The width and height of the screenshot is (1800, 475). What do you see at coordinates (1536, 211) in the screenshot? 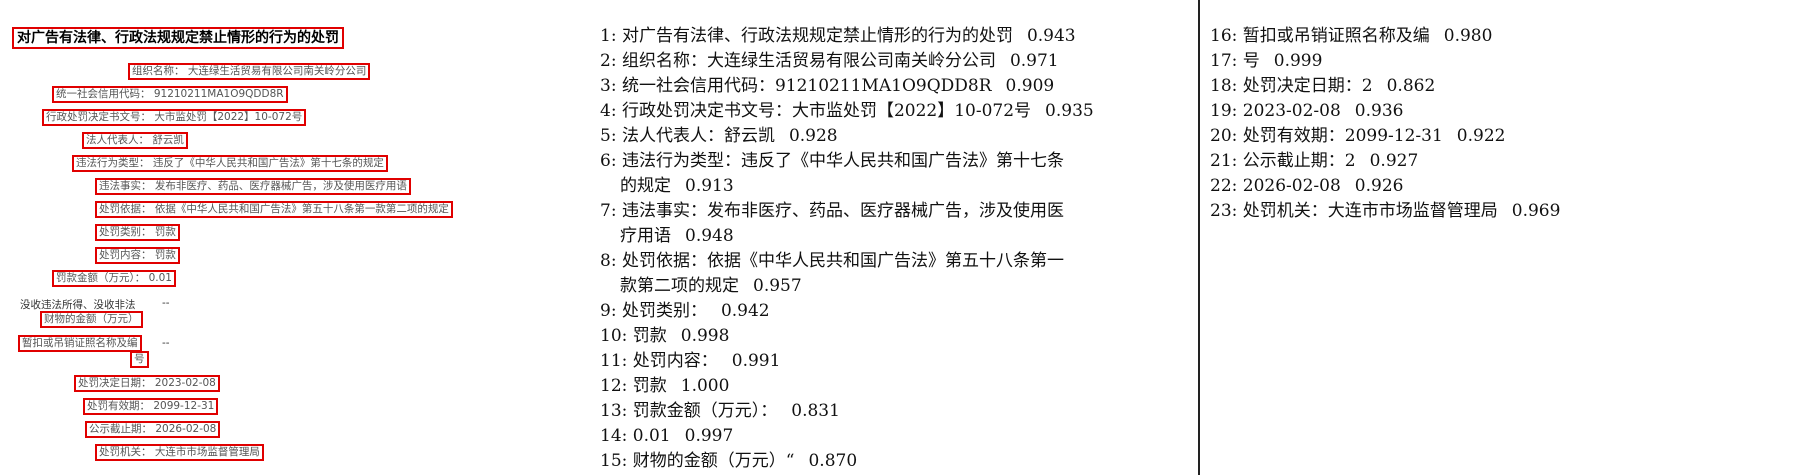
I see `ocr-confidence-score: 0.969` at bounding box center [1536, 211].